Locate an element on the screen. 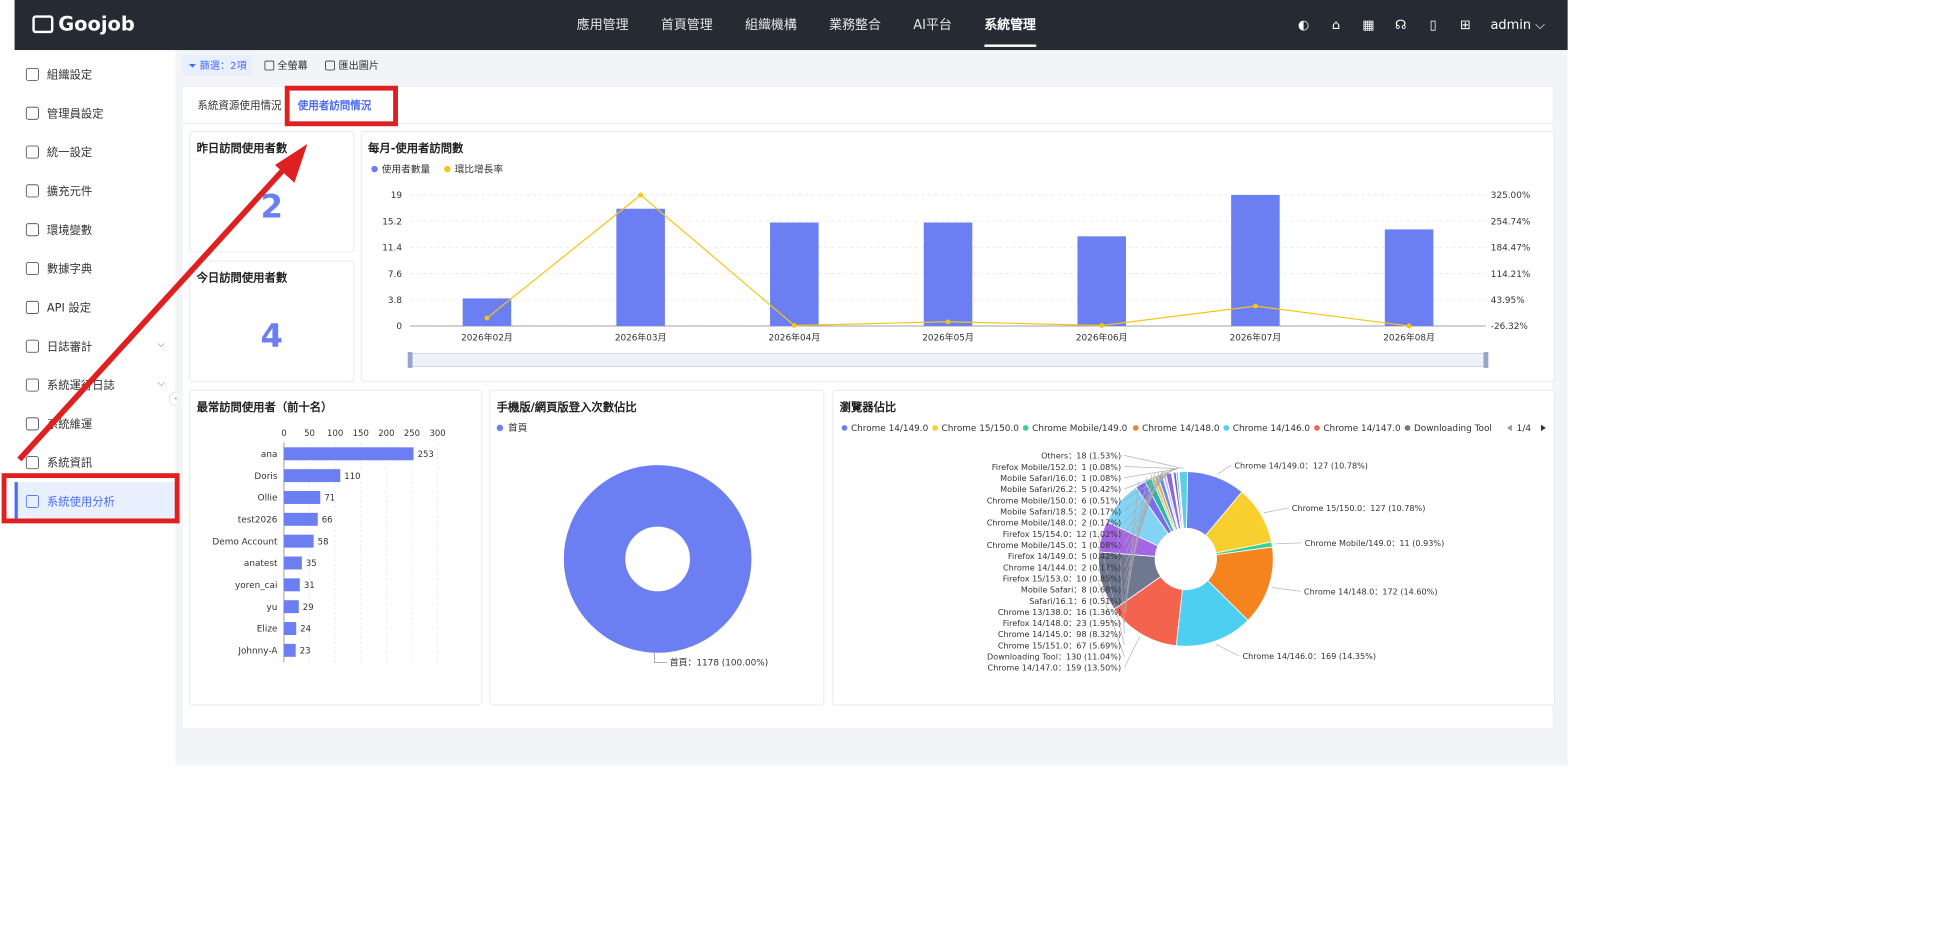  annotation-arrow is located at coordinates (162, 302).